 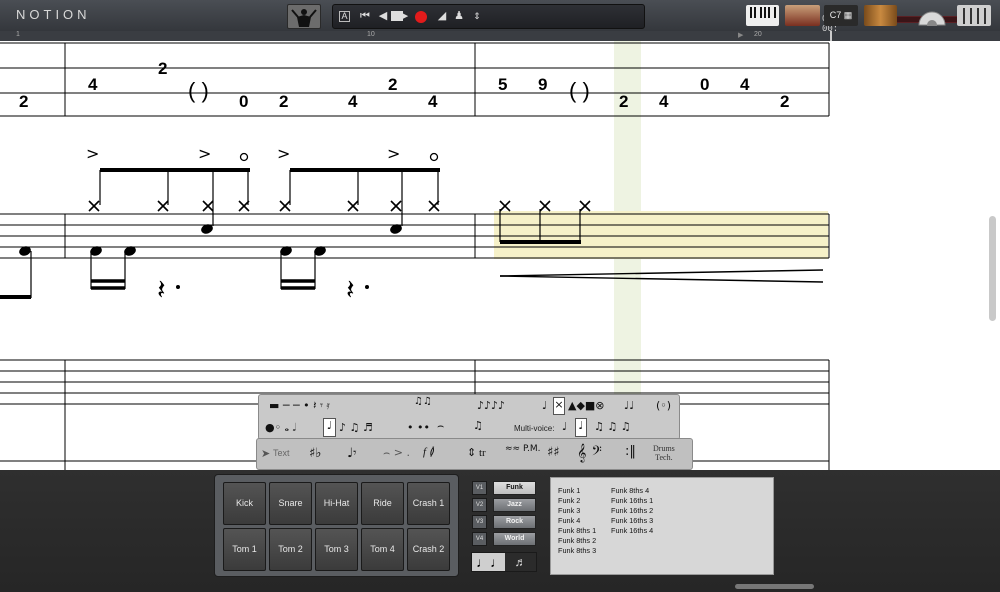 I want to click on pad-crash-2: Crash 2, so click(x=428, y=549).